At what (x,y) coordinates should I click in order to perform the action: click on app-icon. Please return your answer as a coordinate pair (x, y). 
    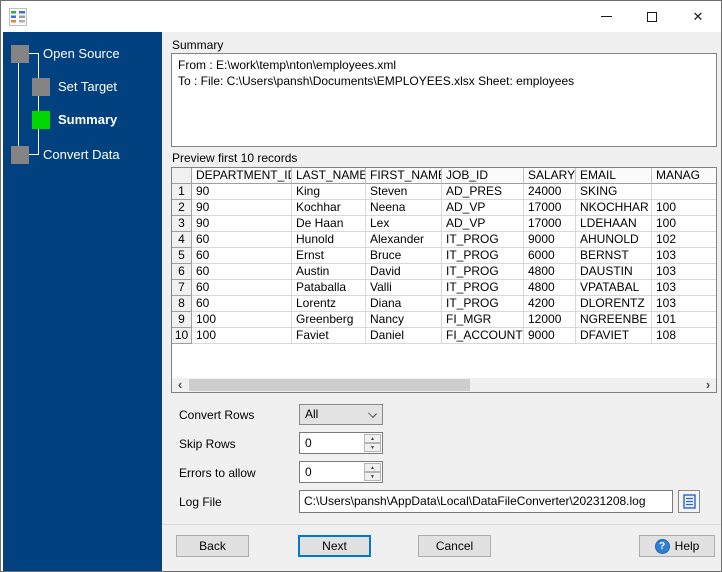
    Looking at the image, I should click on (18, 17).